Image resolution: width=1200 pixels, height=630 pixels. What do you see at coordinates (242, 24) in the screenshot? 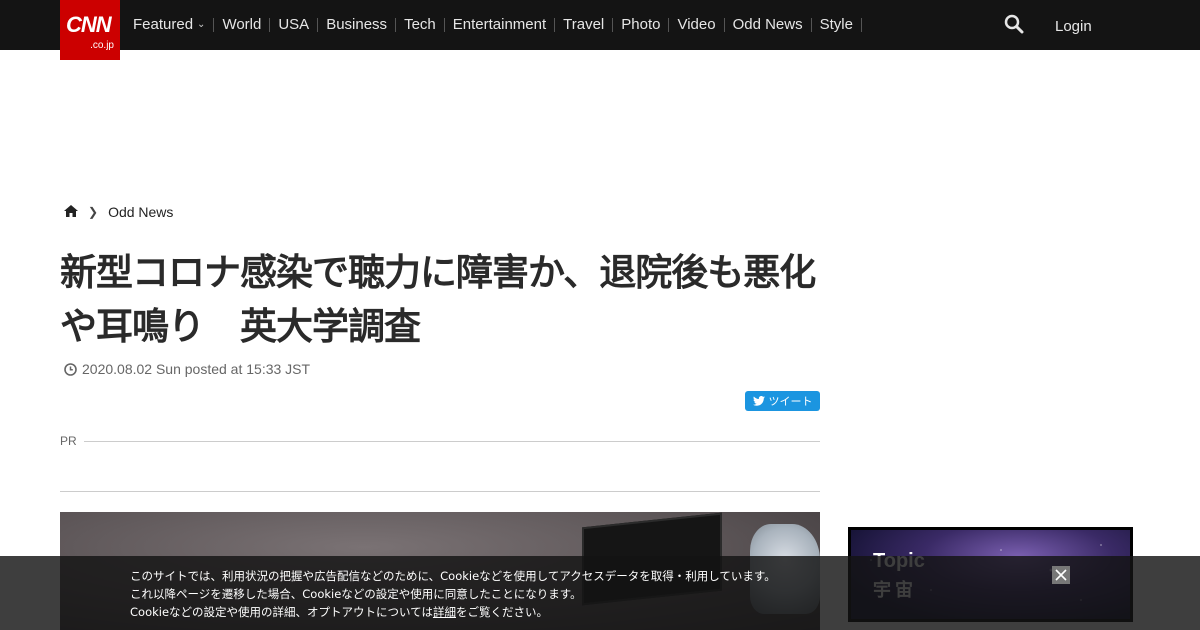
I see `nav-item-world: World` at bounding box center [242, 24].